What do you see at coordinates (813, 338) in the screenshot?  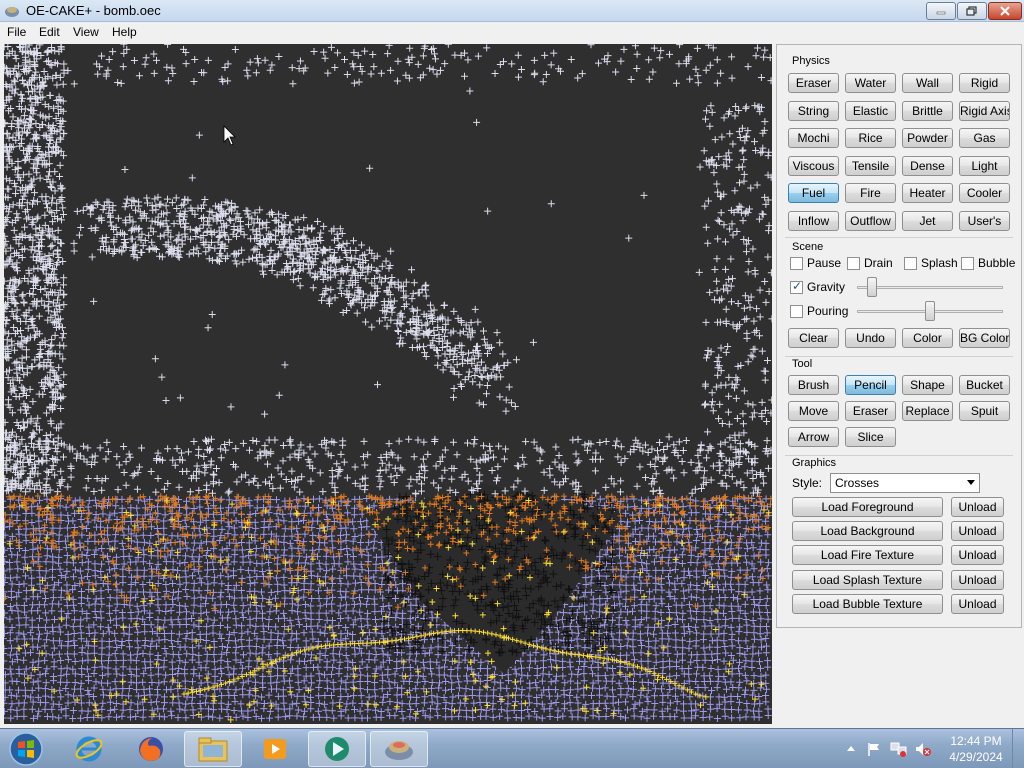 I see `scene-clear-button: Clear` at bounding box center [813, 338].